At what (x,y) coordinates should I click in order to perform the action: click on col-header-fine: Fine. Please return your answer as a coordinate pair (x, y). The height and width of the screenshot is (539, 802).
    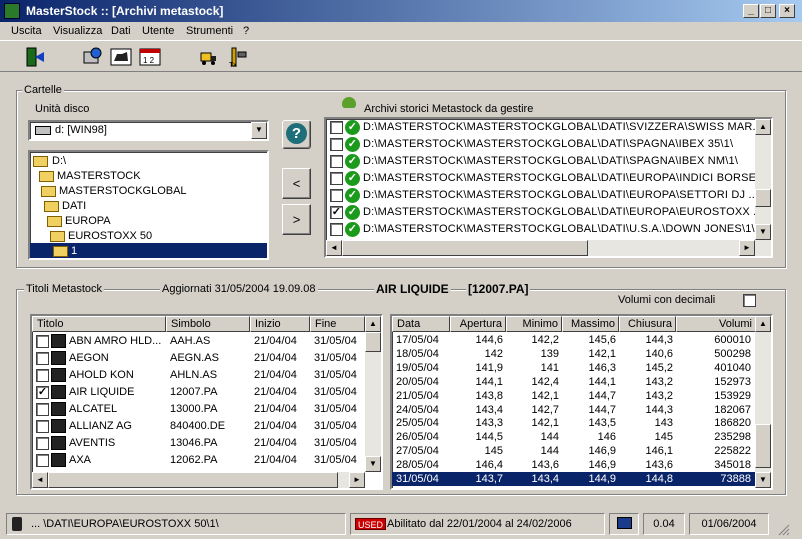
    Looking at the image, I should click on (337, 324).